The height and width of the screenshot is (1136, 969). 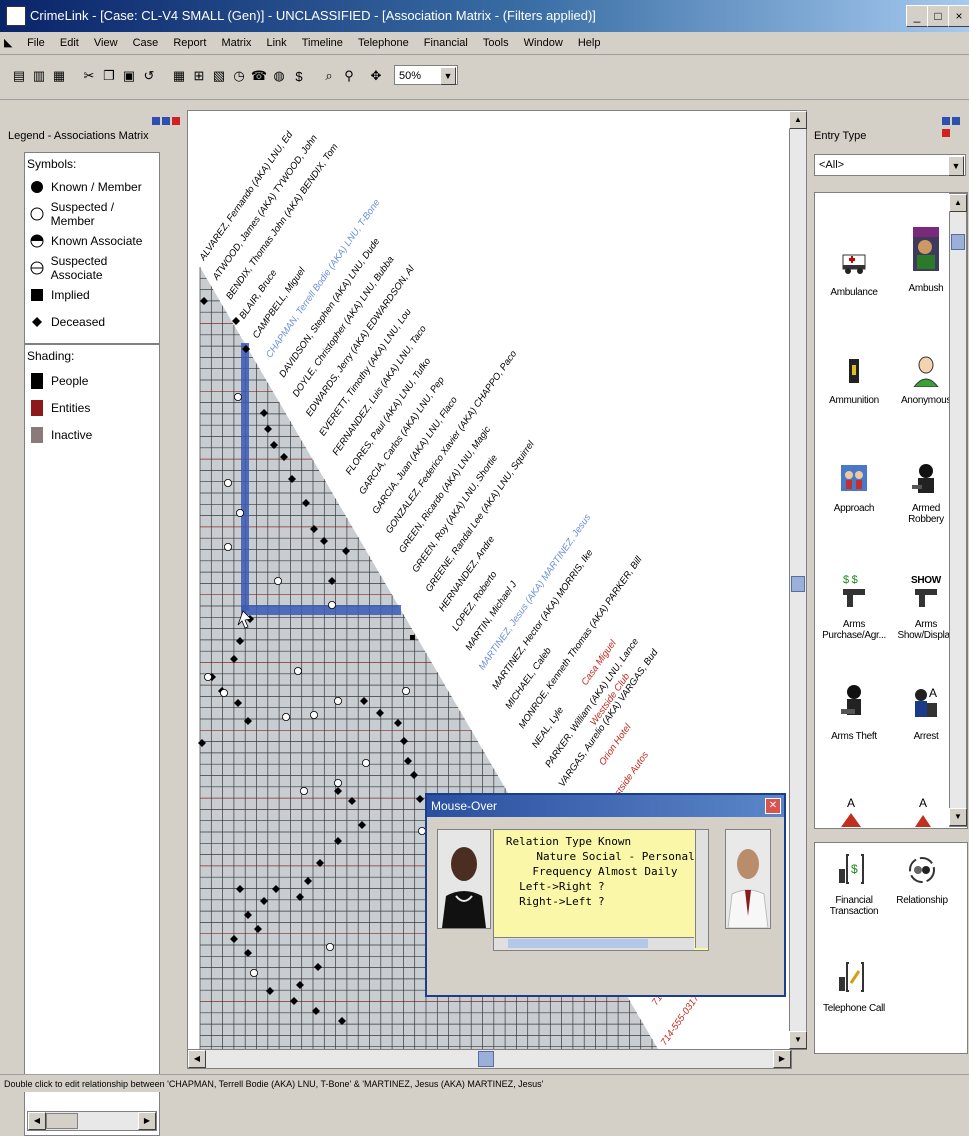 I want to click on zoom-select: 50% ▼, so click(x=426, y=75).